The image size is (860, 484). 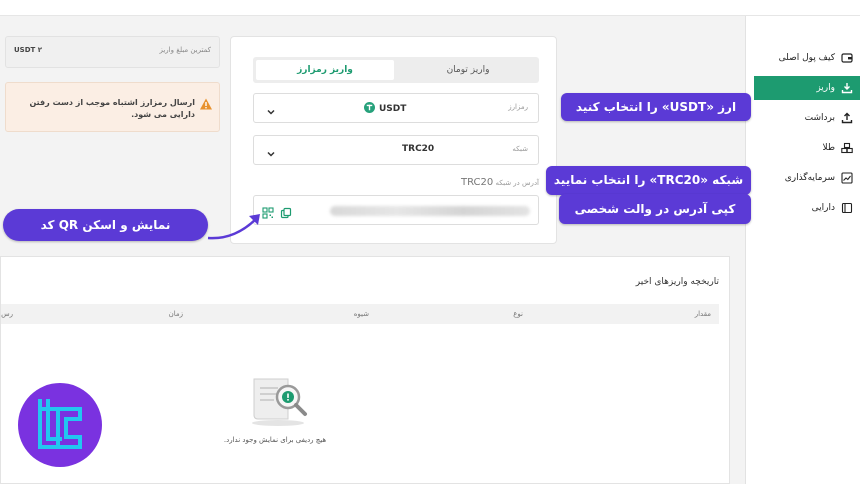 I want to click on address-field, so click(x=396, y=210).